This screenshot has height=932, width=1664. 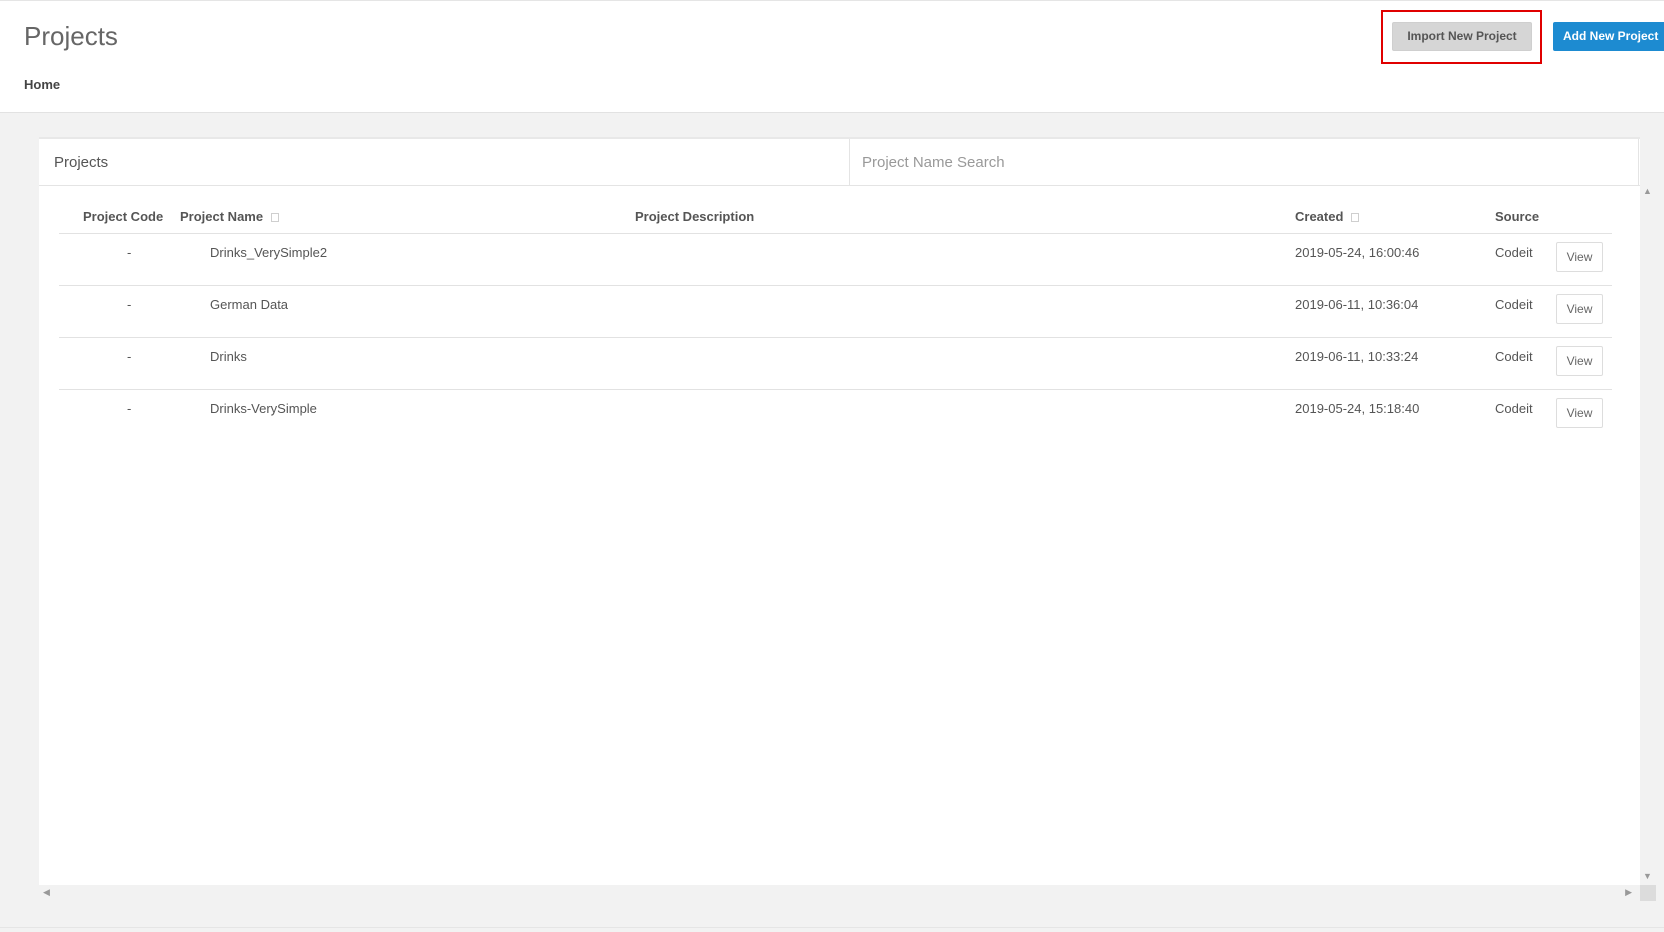 What do you see at coordinates (1357, 252) in the screenshot?
I see `created-cell: 2019-05-24, 16:00:46` at bounding box center [1357, 252].